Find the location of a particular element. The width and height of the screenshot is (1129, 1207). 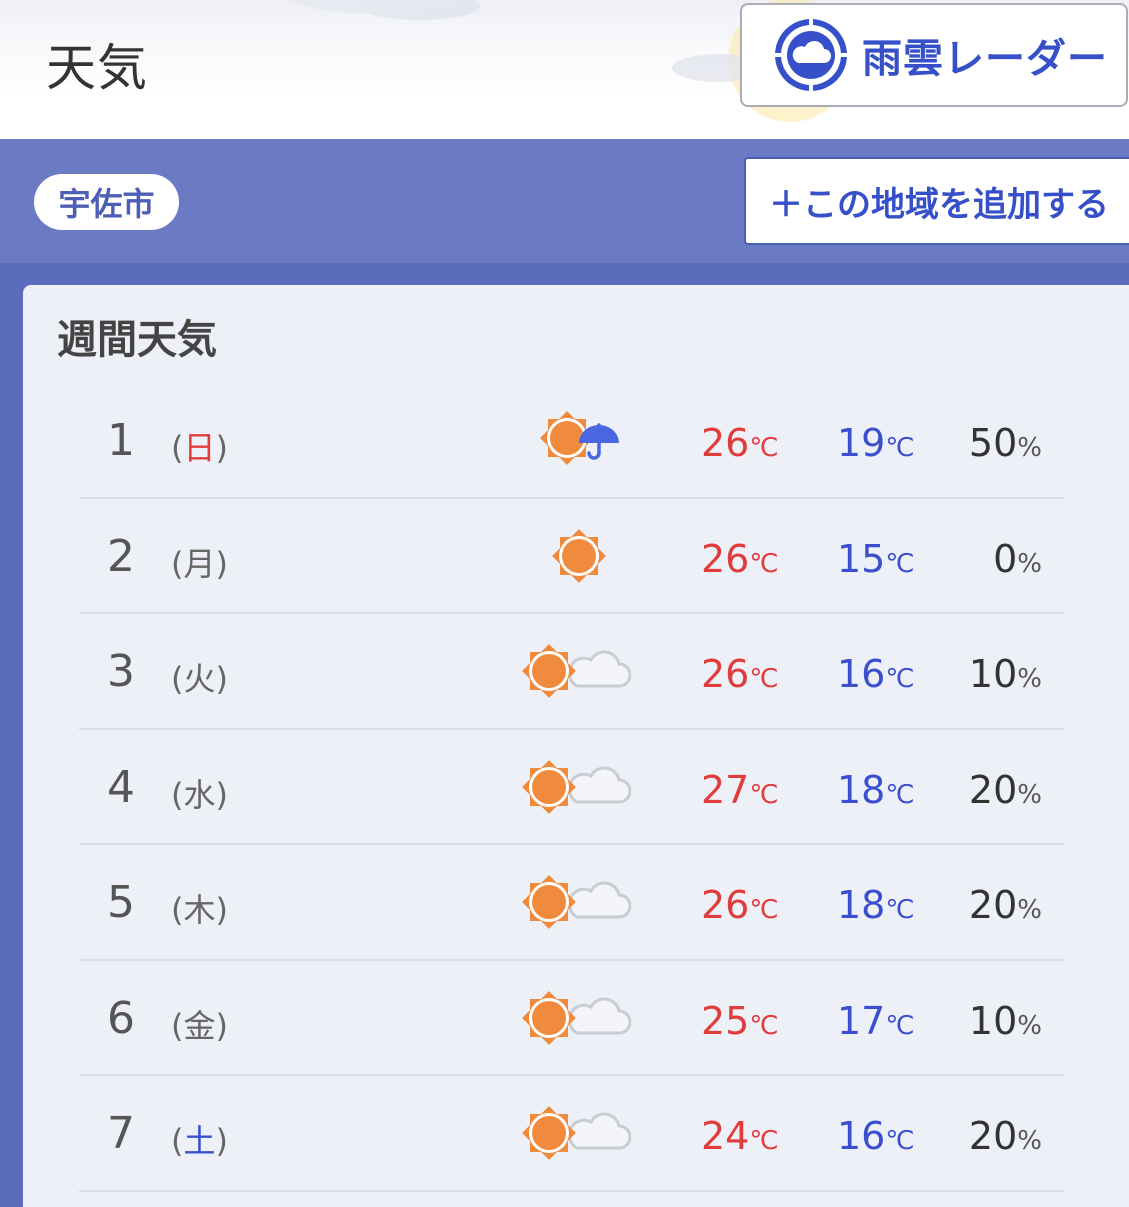

city-badge: 宇佐市 is located at coordinates (106, 202).